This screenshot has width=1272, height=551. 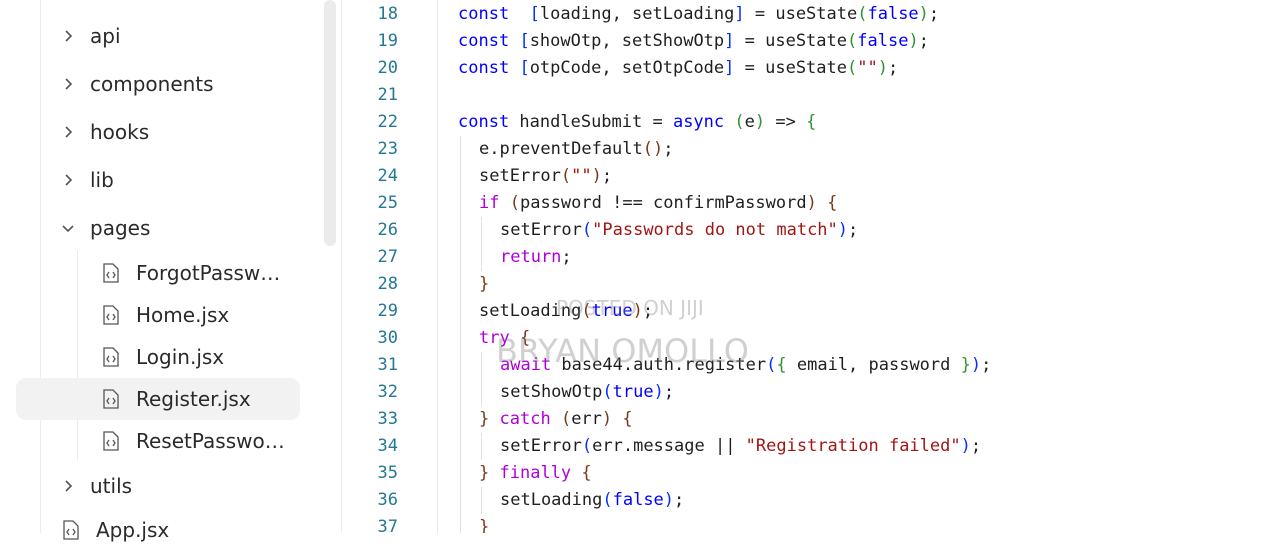 I want to click on code-token: [, so click(x=524, y=41).